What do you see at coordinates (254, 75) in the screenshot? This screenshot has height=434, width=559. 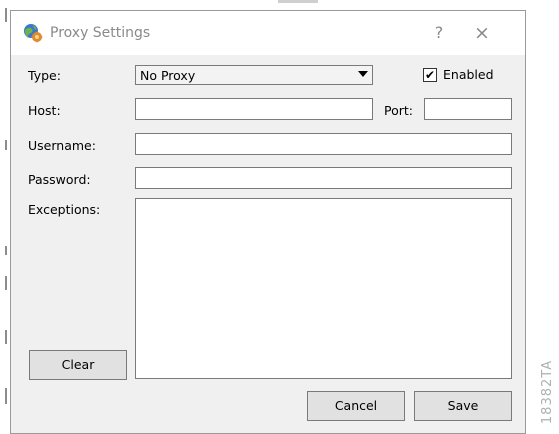 I see `proxy-type-select: No Proxy` at bounding box center [254, 75].